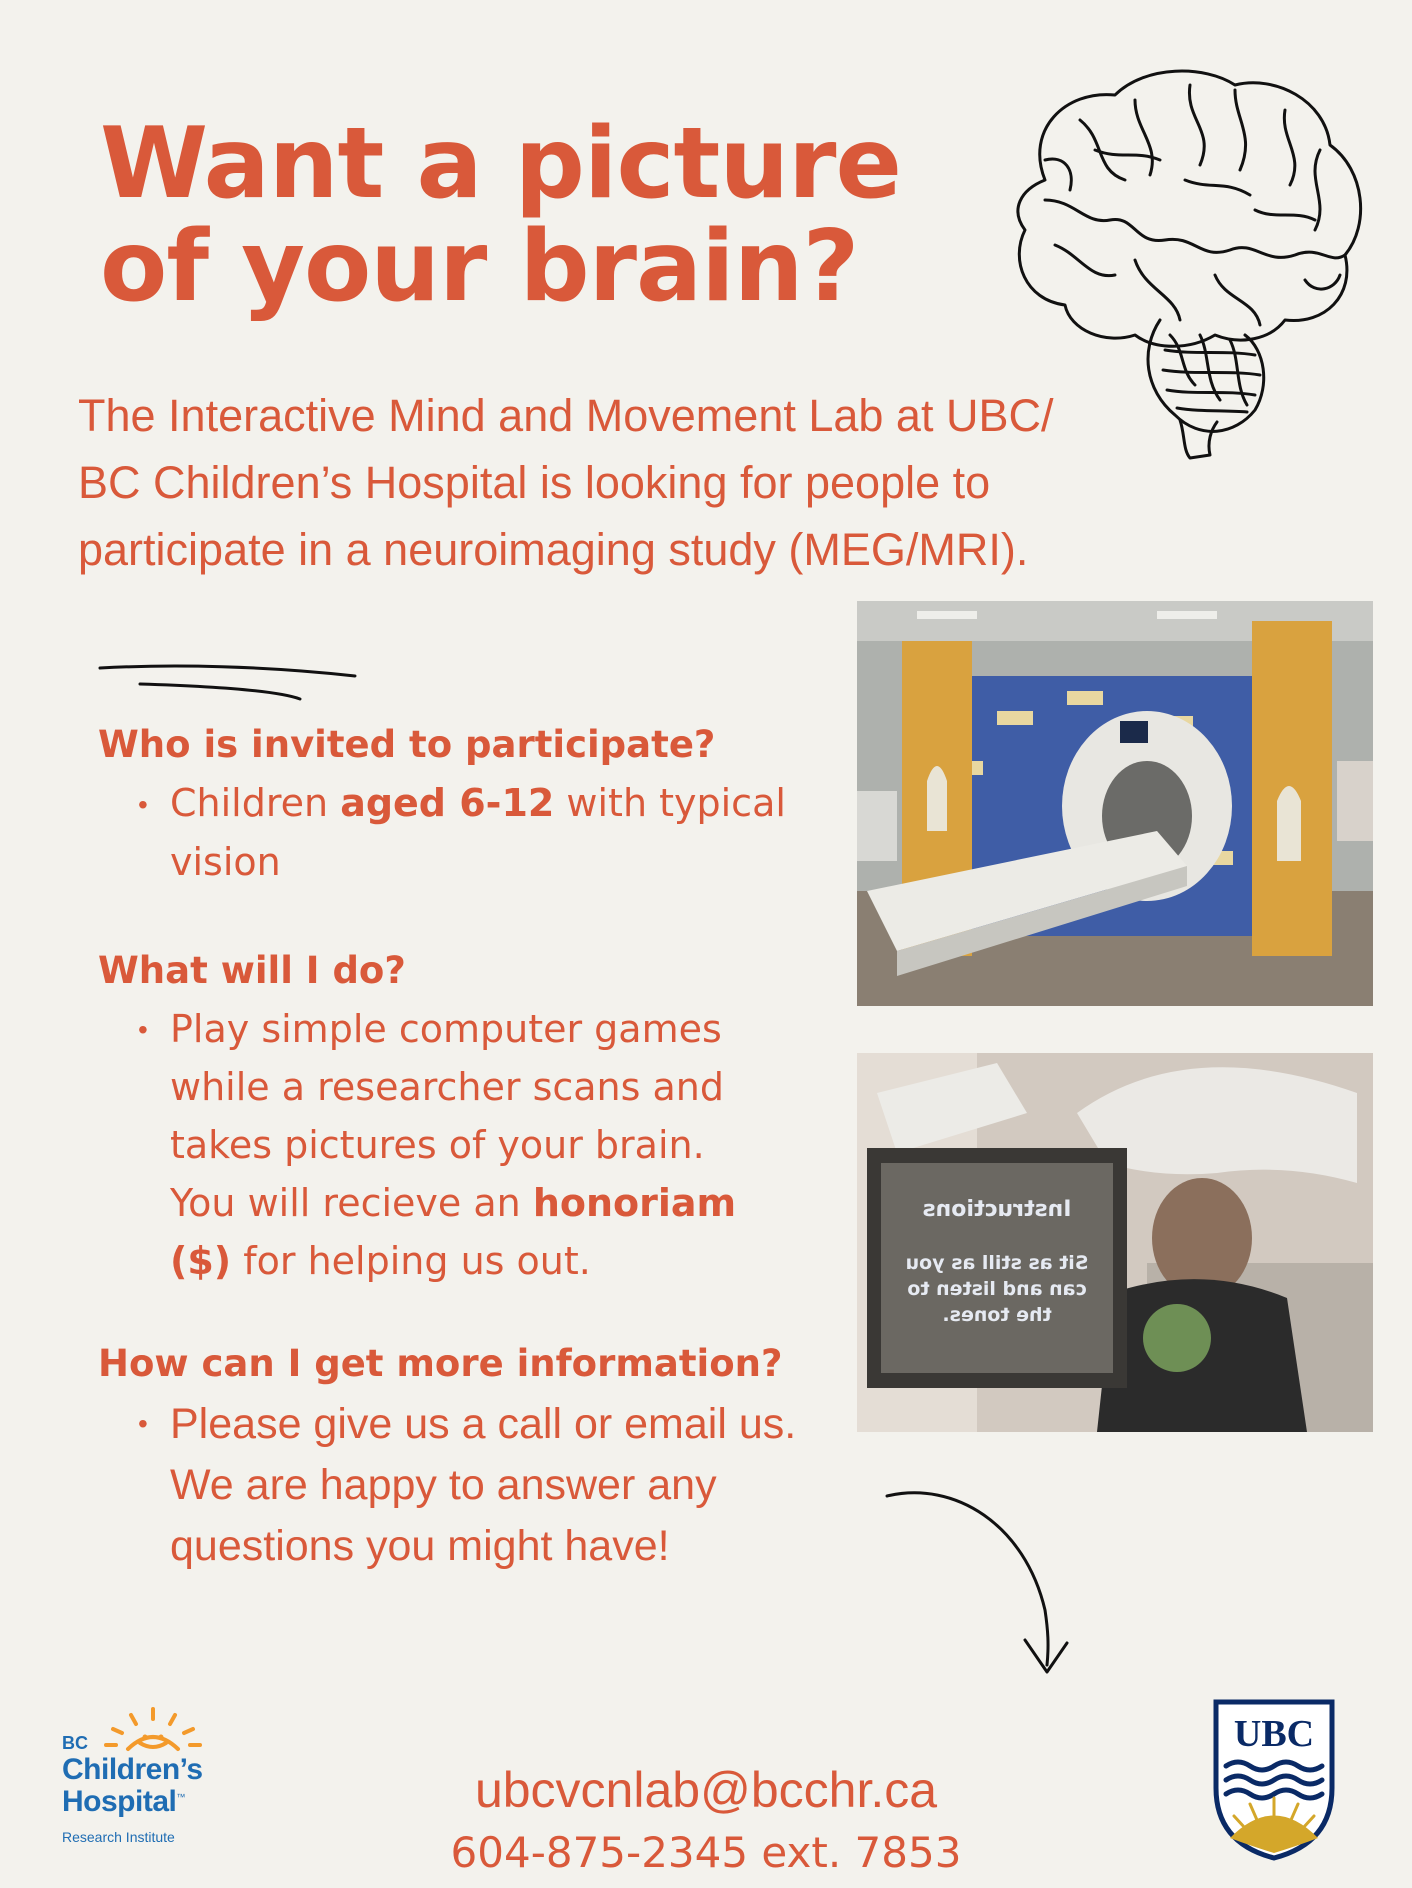 The height and width of the screenshot is (1888, 1412). Describe the element at coordinates (977, 1582) in the screenshot. I see `curved-arrow-icon` at that location.